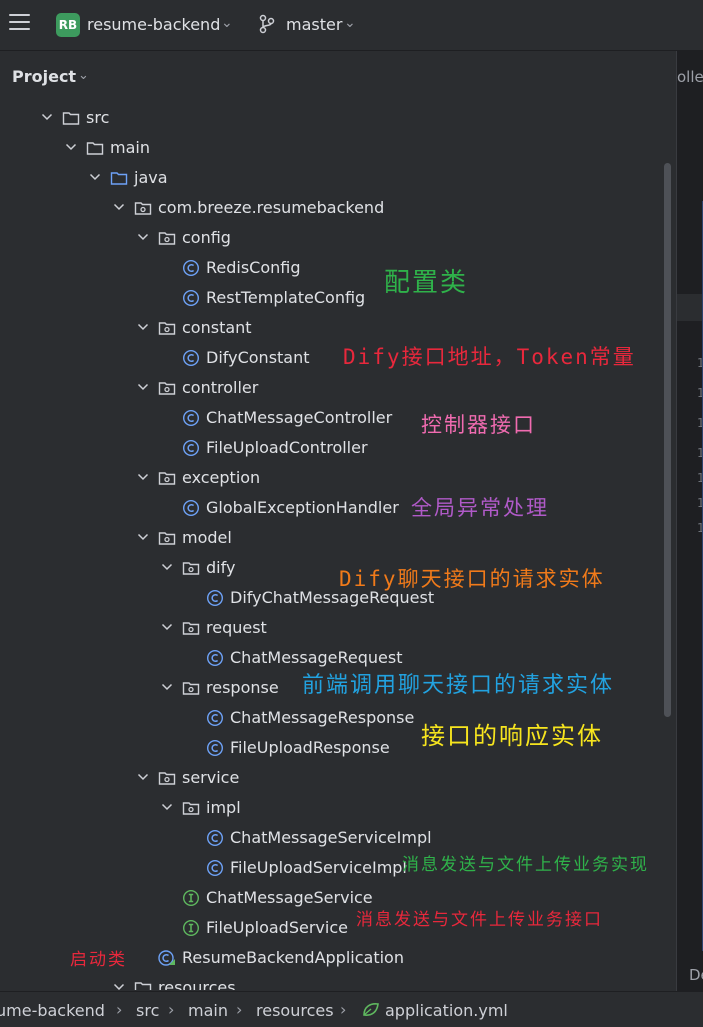  I want to click on tree-node-globalexceptionhandler: GlobalExceptionHandler, so click(337, 508).